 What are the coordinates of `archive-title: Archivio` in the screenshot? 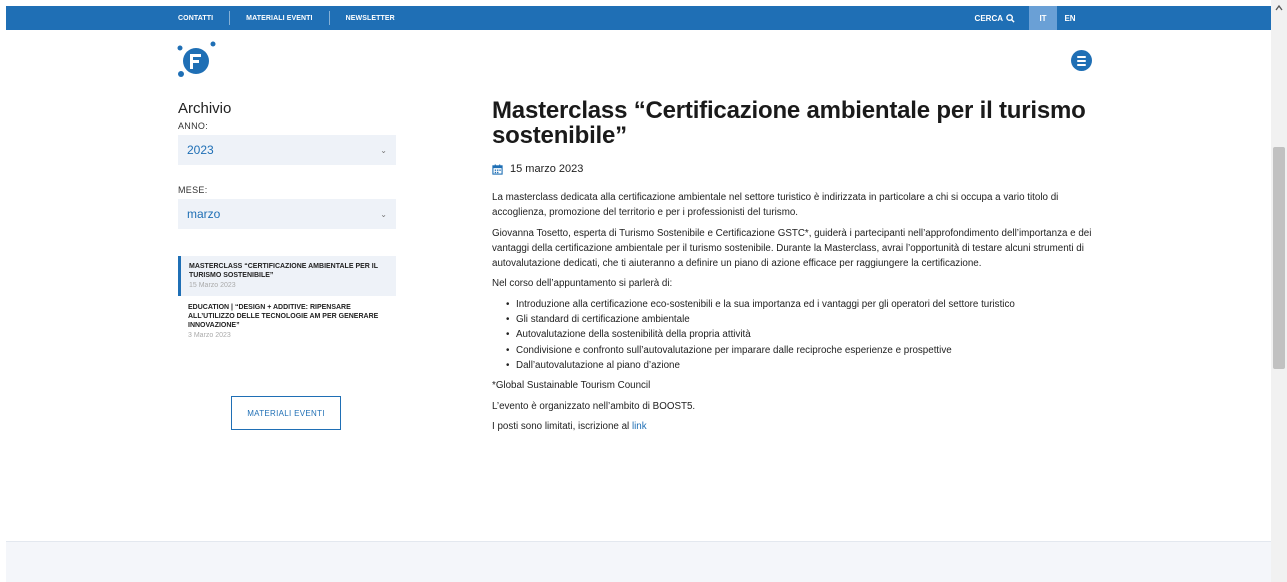 It's located at (205, 108).